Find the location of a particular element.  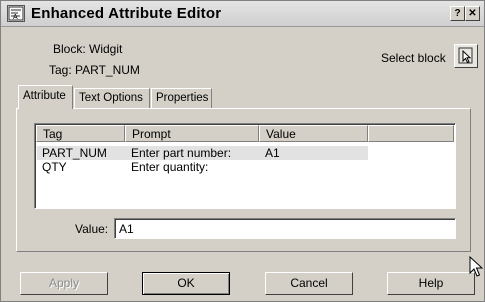

attribute-editor-icon: A is located at coordinates (16, 13).